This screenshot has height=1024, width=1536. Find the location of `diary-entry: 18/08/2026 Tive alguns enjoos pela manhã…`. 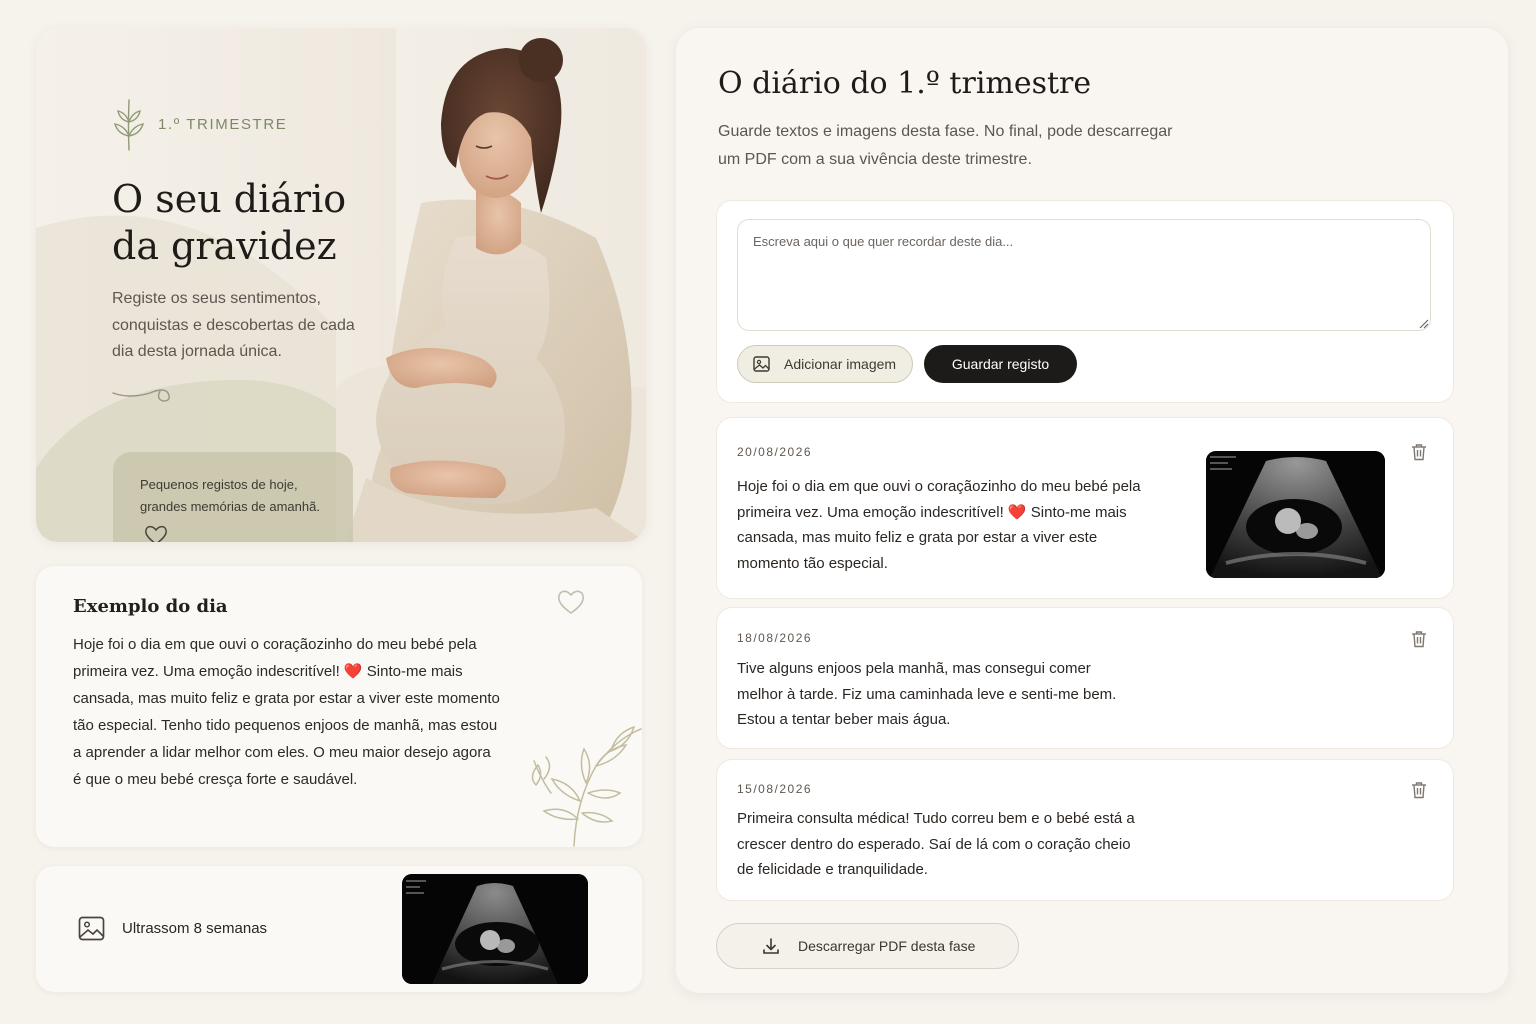

diary-entry: 18/08/2026 Tive alguns enjoos pela manhã… is located at coordinates (1085, 678).